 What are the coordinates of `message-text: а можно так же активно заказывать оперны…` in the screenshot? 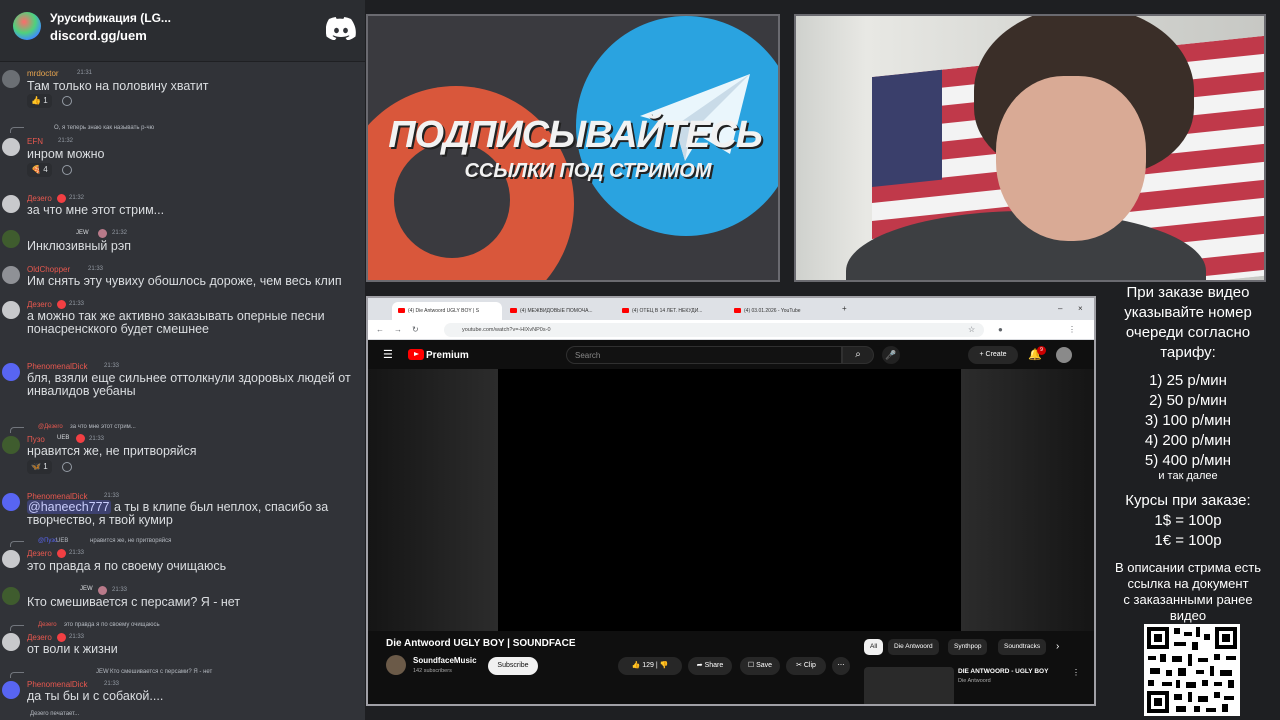 It's located at (176, 322).